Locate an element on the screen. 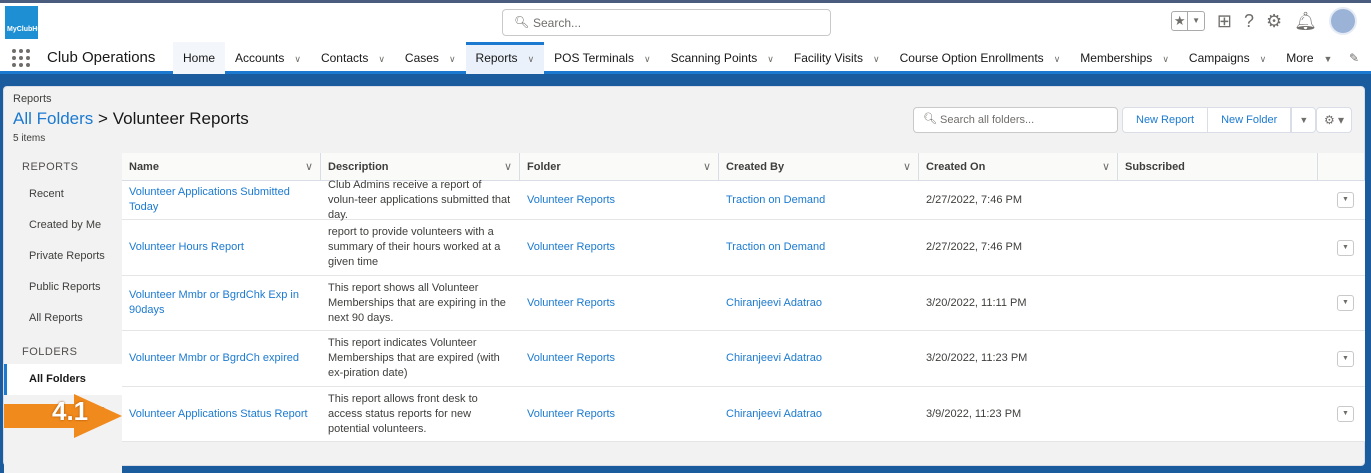  tab-accounts: Accounts ∨ is located at coordinates (268, 58).